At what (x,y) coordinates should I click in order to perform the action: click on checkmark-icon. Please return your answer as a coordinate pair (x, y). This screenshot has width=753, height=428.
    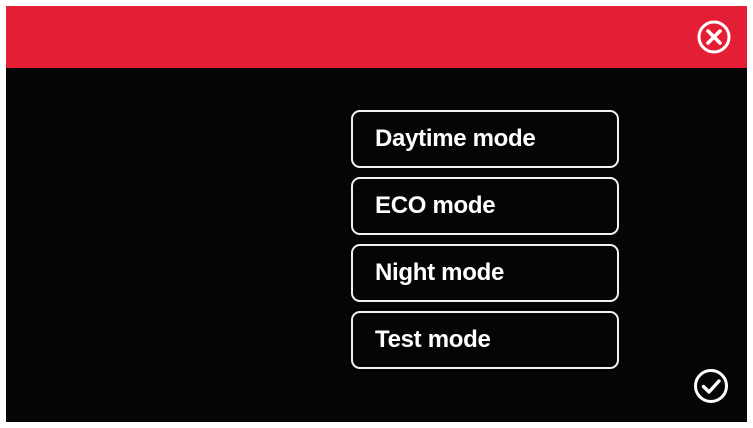
    Looking at the image, I should click on (711, 386).